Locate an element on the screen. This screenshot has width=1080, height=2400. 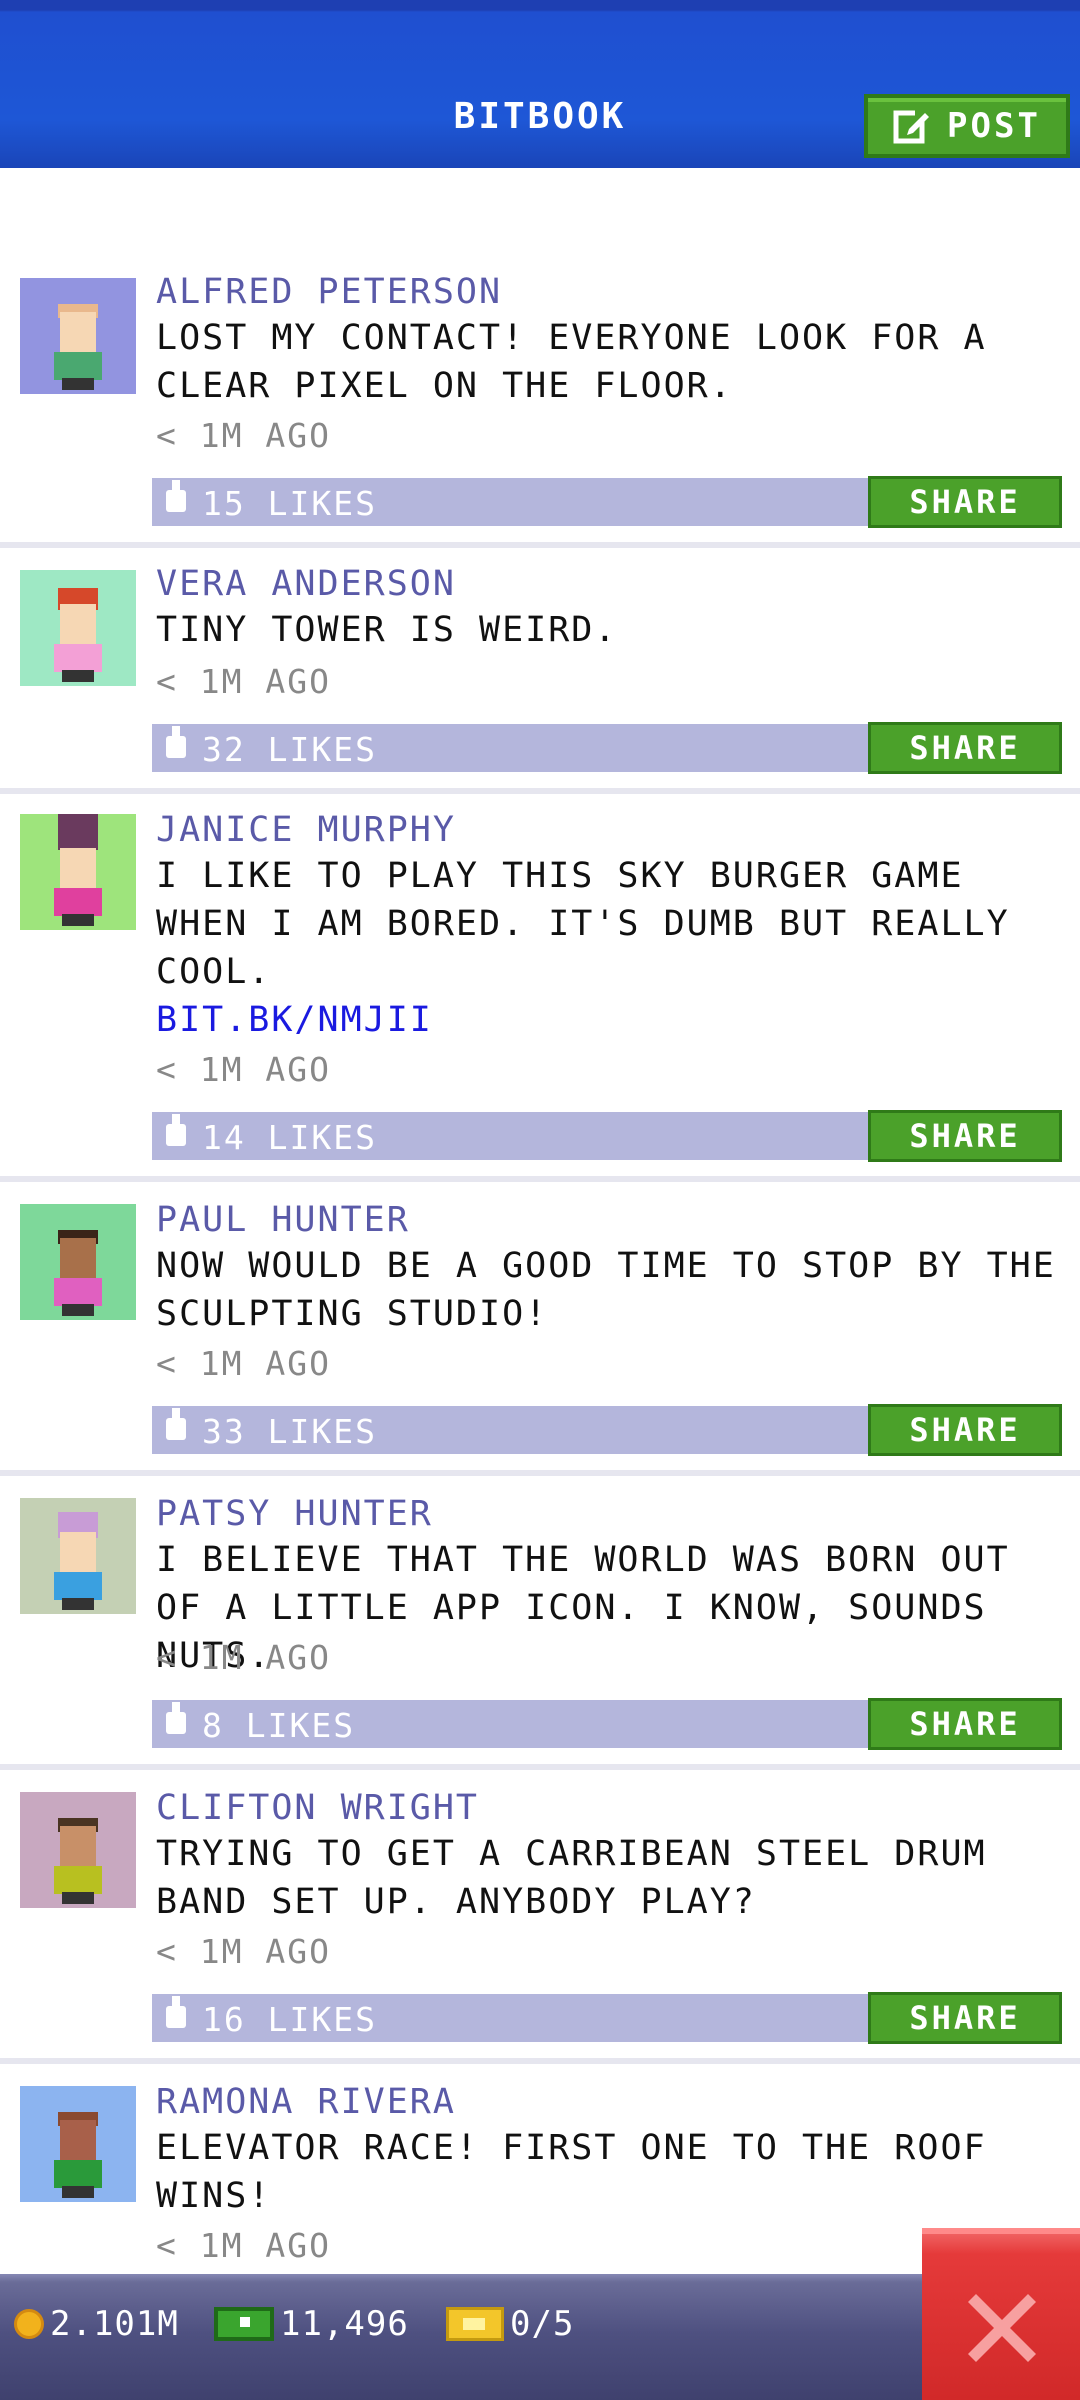
compose-icon is located at coordinates (911, 126).